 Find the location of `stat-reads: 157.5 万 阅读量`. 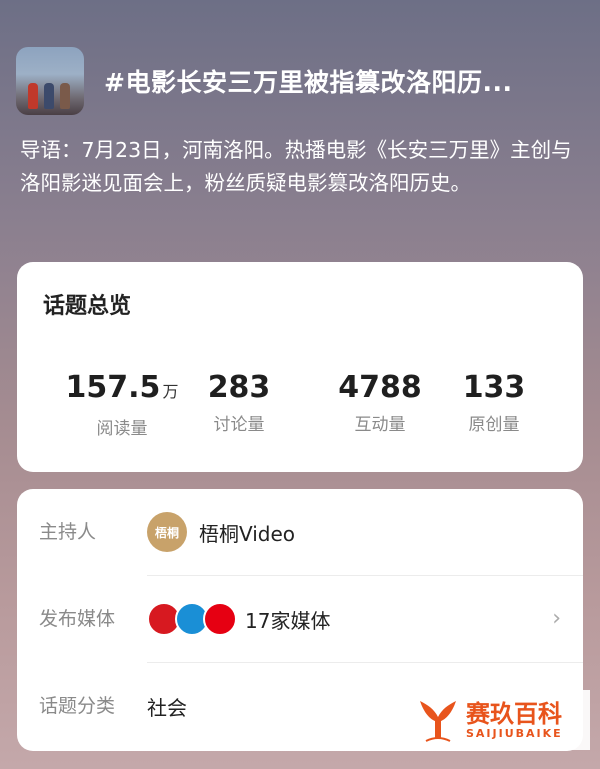

stat-reads: 157.5 万 阅读量 is located at coordinates (122, 404).